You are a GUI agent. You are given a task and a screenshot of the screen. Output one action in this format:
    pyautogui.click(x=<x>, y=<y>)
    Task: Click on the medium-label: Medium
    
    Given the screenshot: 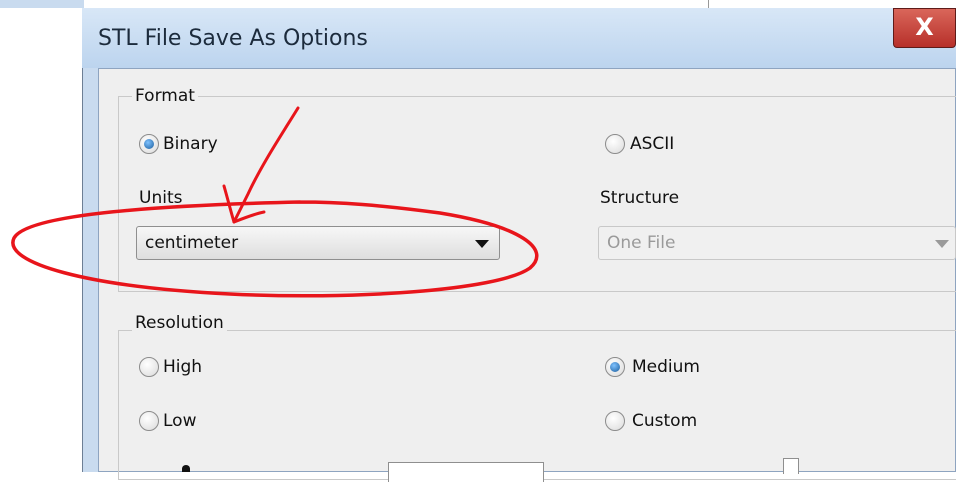 What is the action you would take?
    pyautogui.click(x=666, y=367)
    